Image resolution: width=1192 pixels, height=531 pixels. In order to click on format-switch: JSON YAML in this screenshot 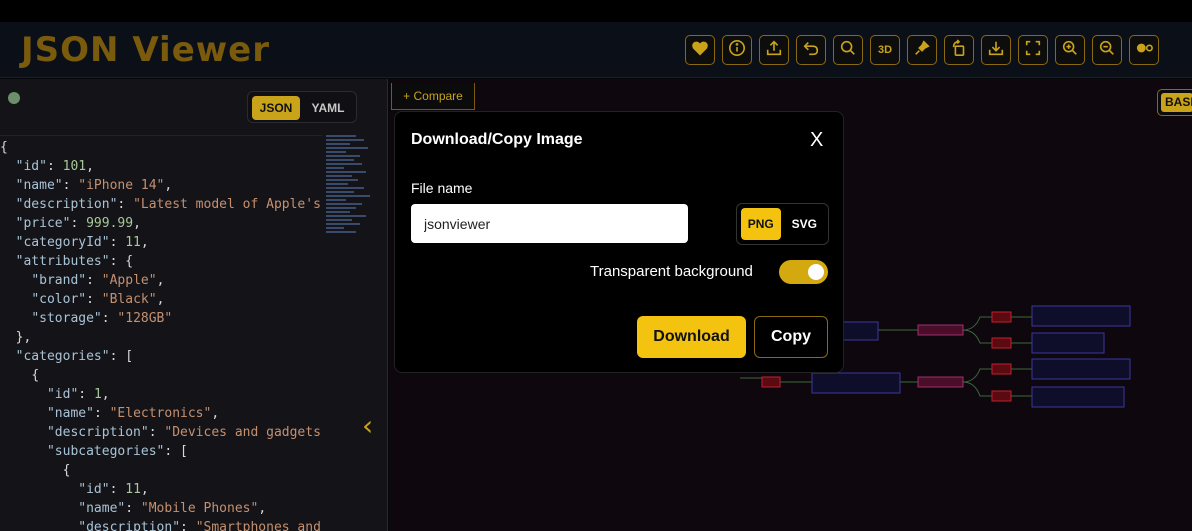, I will do `click(302, 107)`.